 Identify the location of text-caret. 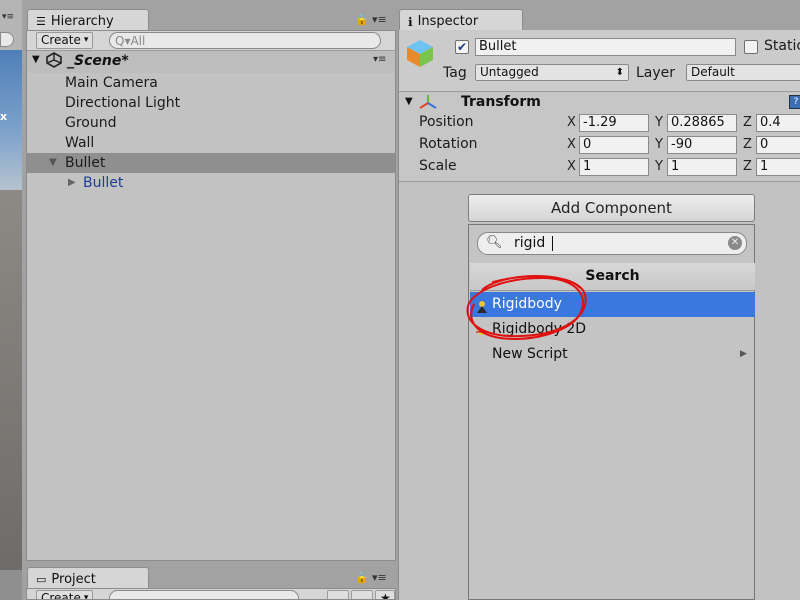
(552, 243).